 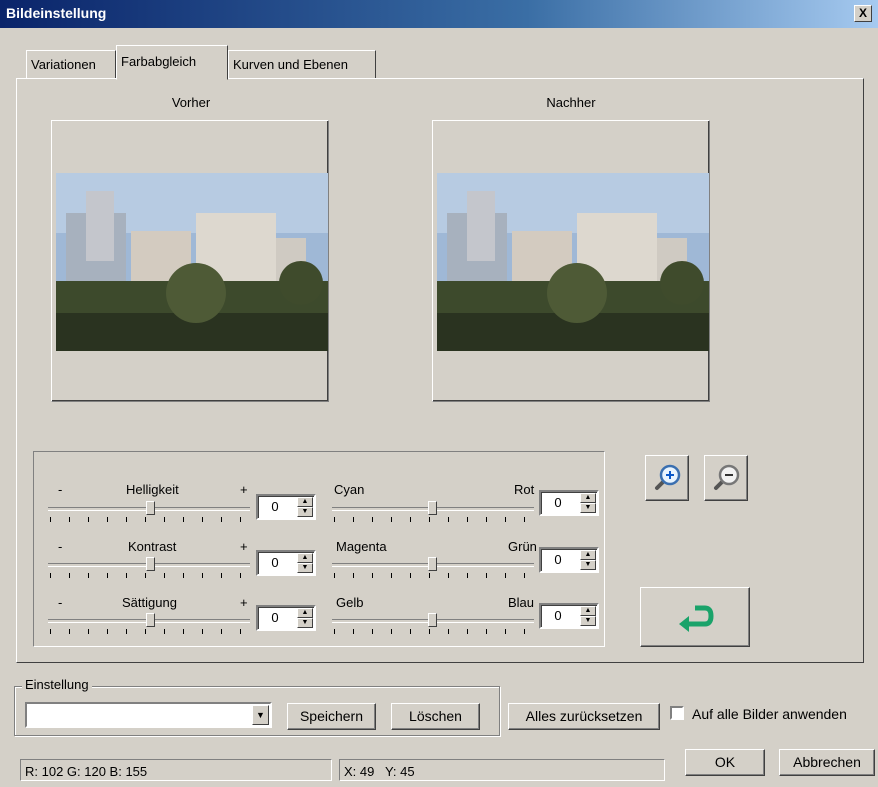 I want to click on reset-view-button, so click(x=695, y=617).